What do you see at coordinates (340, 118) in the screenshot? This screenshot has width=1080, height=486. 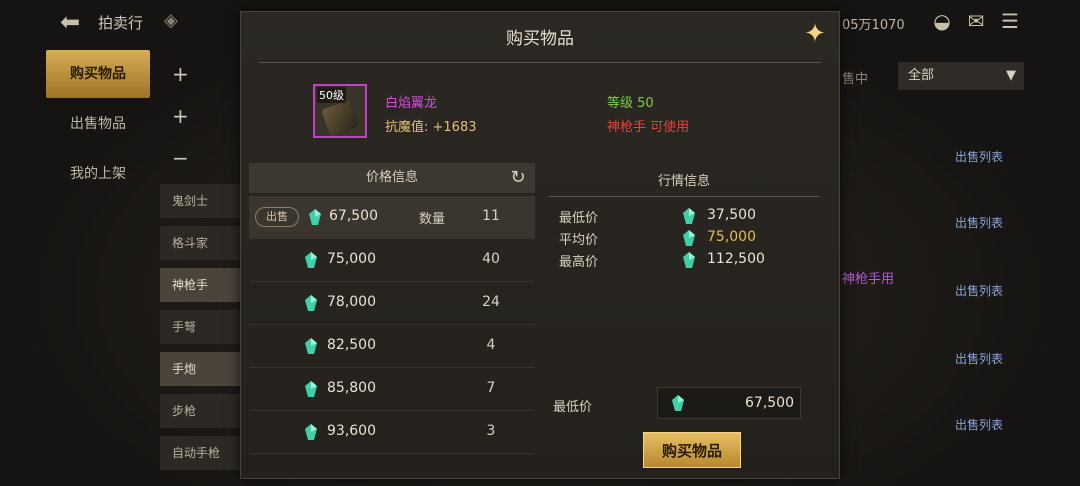 I see `item-art` at bounding box center [340, 118].